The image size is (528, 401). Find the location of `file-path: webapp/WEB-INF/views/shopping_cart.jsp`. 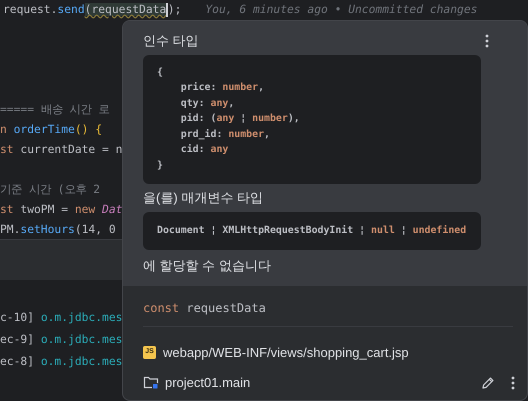

file-path: webapp/WEB-INF/views/shopping_cart.jsp is located at coordinates (286, 352).